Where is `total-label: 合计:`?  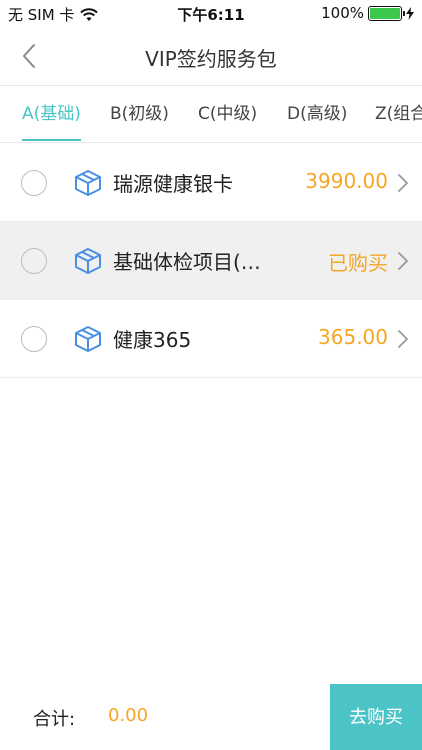 total-label: 合计: is located at coordinates (54, 719).